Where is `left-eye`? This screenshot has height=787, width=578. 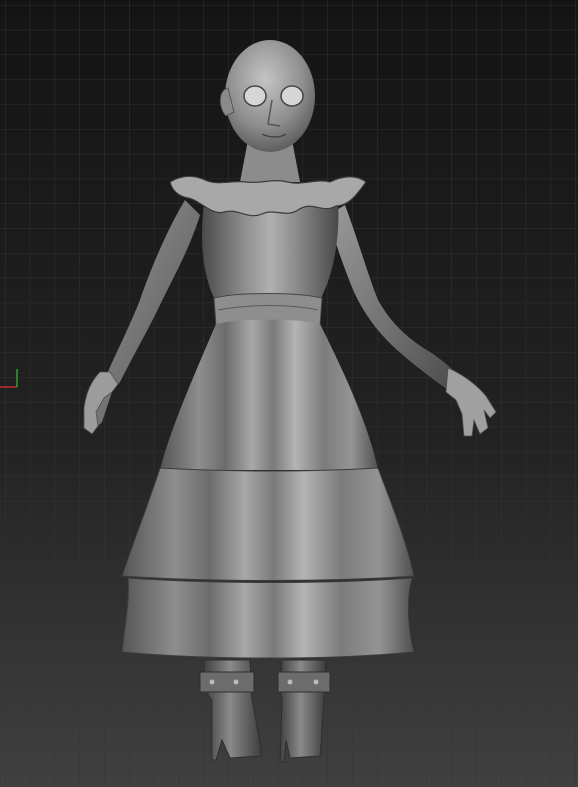 left-eye is located at coordinates (255, 96).